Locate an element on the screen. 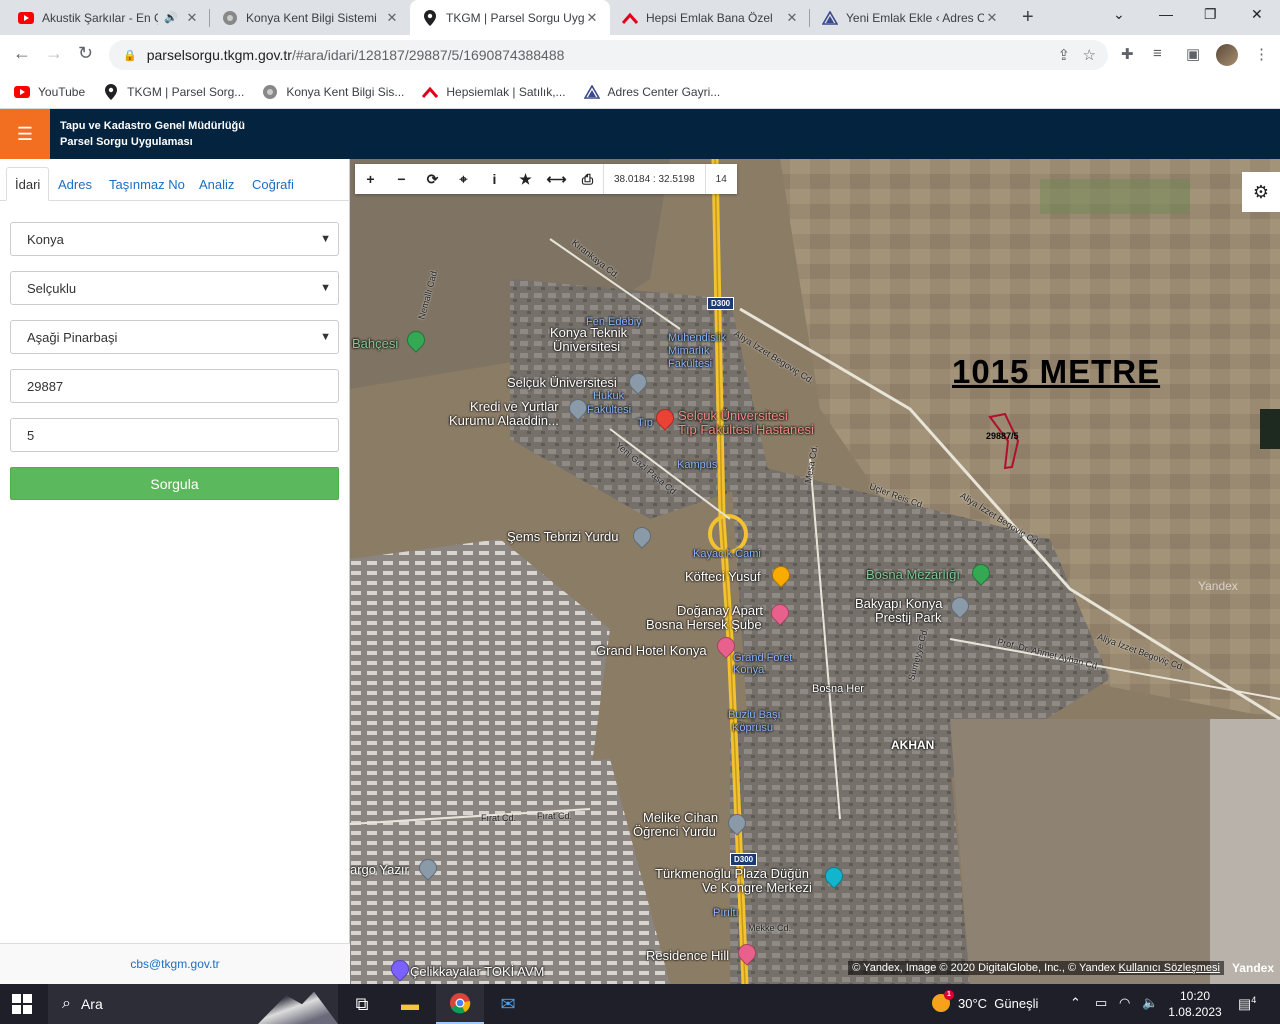  map-label: Mühendislik is located at coordinates (697, 338).